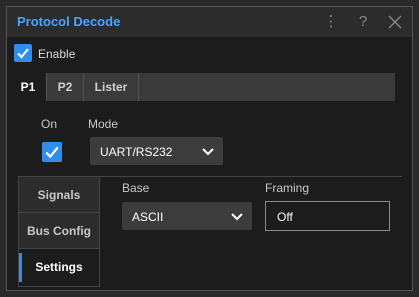 This screenshot has height=297, width=419. Describe the element at coordinates (20, 267) in the screenshot. I see `active-indicator` at that location.